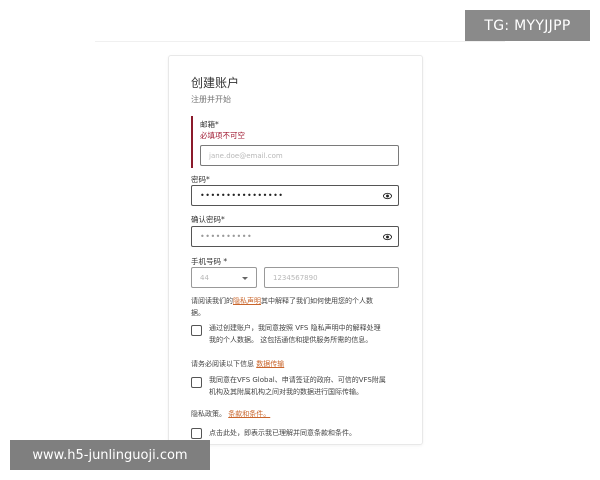 The image size is (600, 480). Describe the element at coordinates (291, 340) in the screenshot. I see `consent-processing-line2: 我的个人数据。 这包括通信和提供服务所需的信息。` at that location.